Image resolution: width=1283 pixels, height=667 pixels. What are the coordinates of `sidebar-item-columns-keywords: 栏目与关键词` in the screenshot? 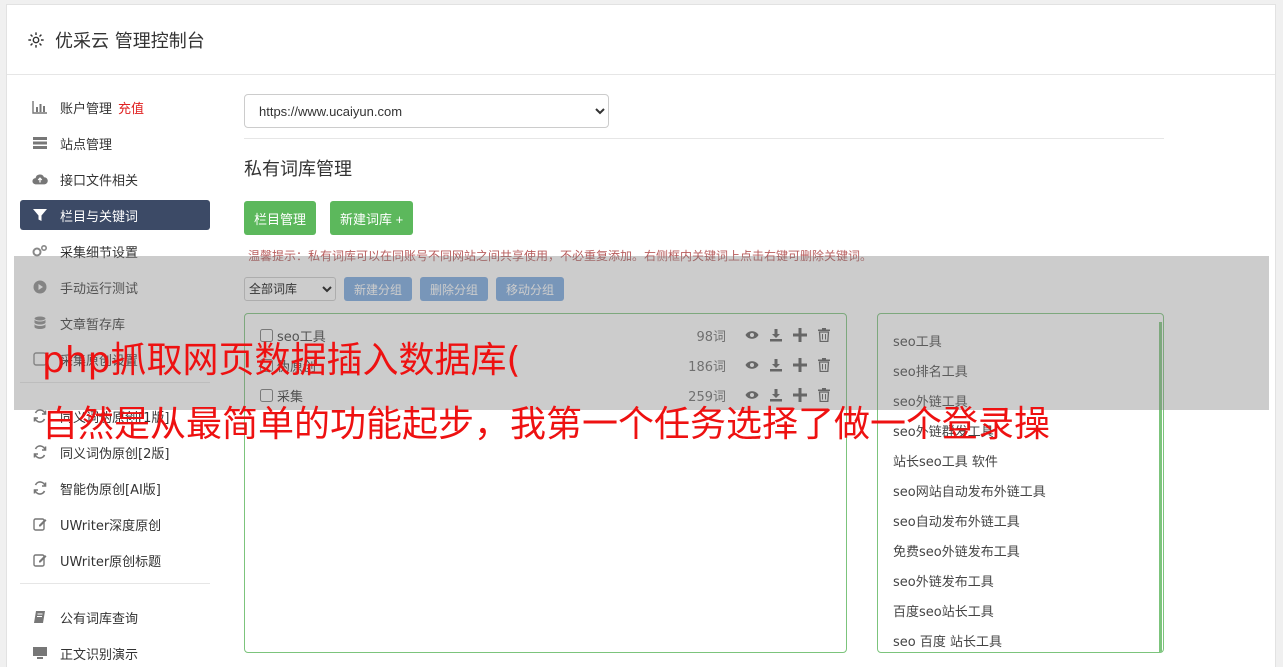 It's located at (115, 215).